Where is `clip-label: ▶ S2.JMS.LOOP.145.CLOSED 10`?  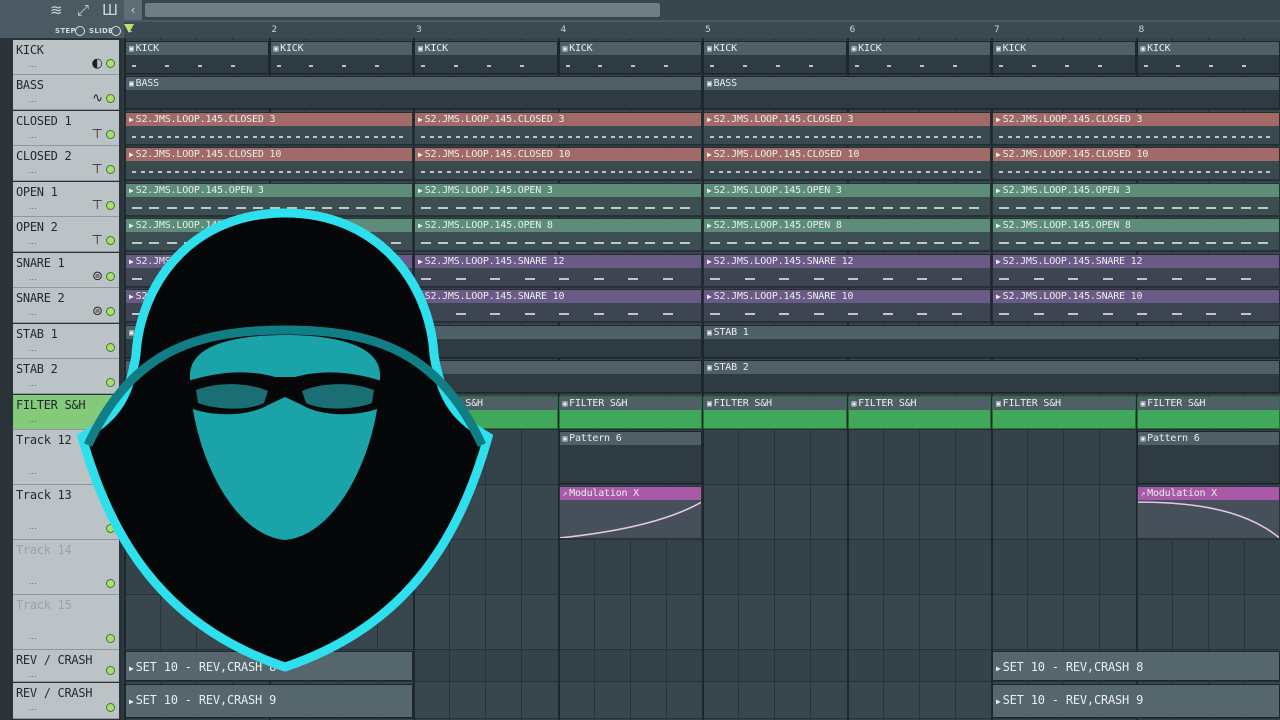 clip-label: ▶ S2.JMS.LOOP.145.CLOSED 10 is located at coordinates (1136, 154).